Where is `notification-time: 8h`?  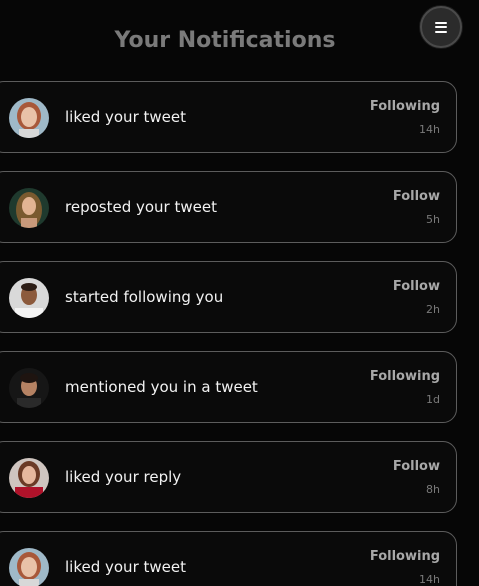 notification-time: 8h is located at coordinates (433, 489).